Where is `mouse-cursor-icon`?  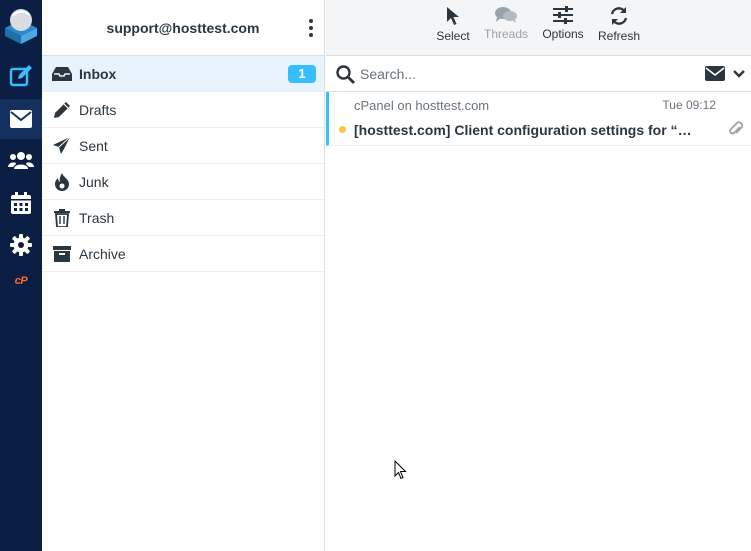
mouse-cursor-icon is located at coordinates (400, 470).